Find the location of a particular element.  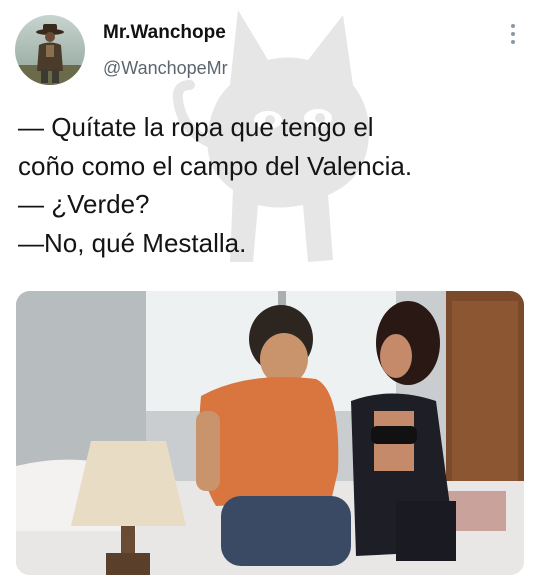

author-display-name: Mr.Wanchope is located at coordinates (164, 33).